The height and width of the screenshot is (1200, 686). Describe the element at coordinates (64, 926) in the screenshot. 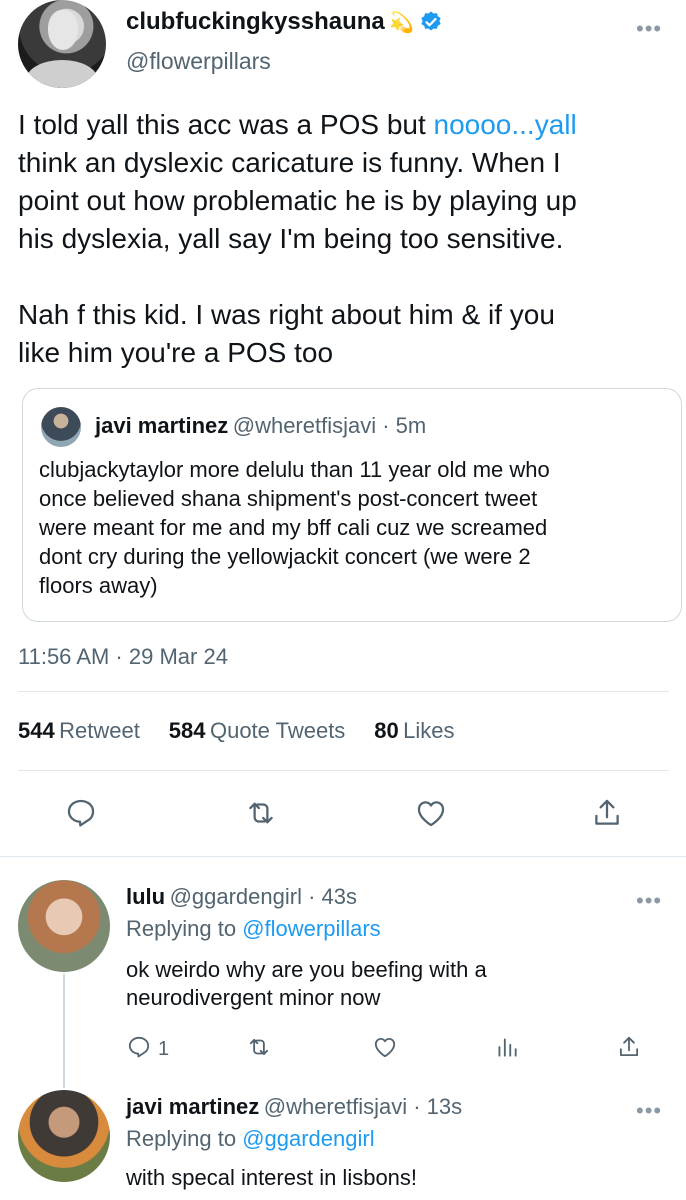

I see `reply-avatar-lulu` at that location.